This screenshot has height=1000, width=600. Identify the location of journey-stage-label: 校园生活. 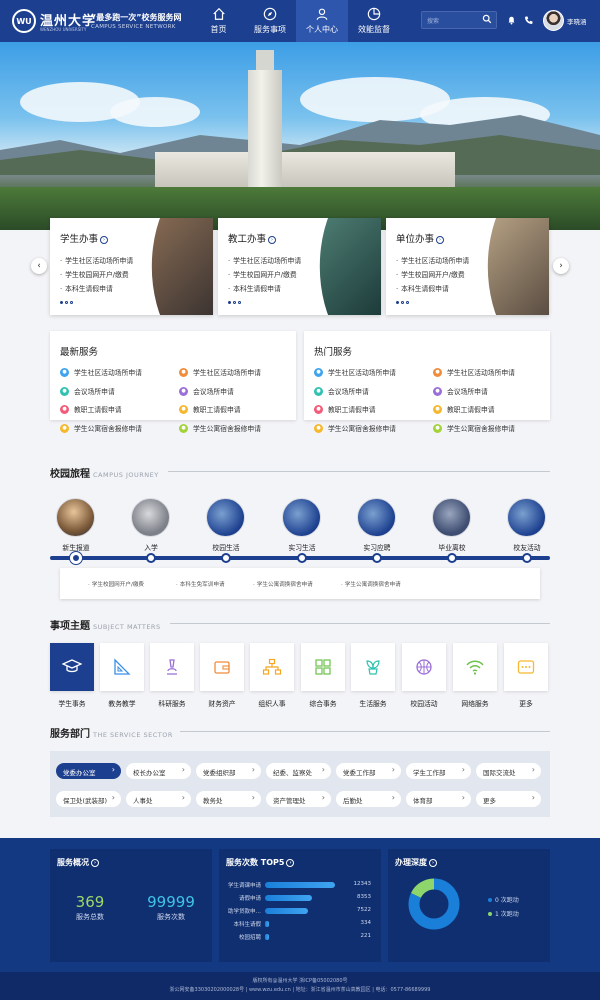
(226, 547).